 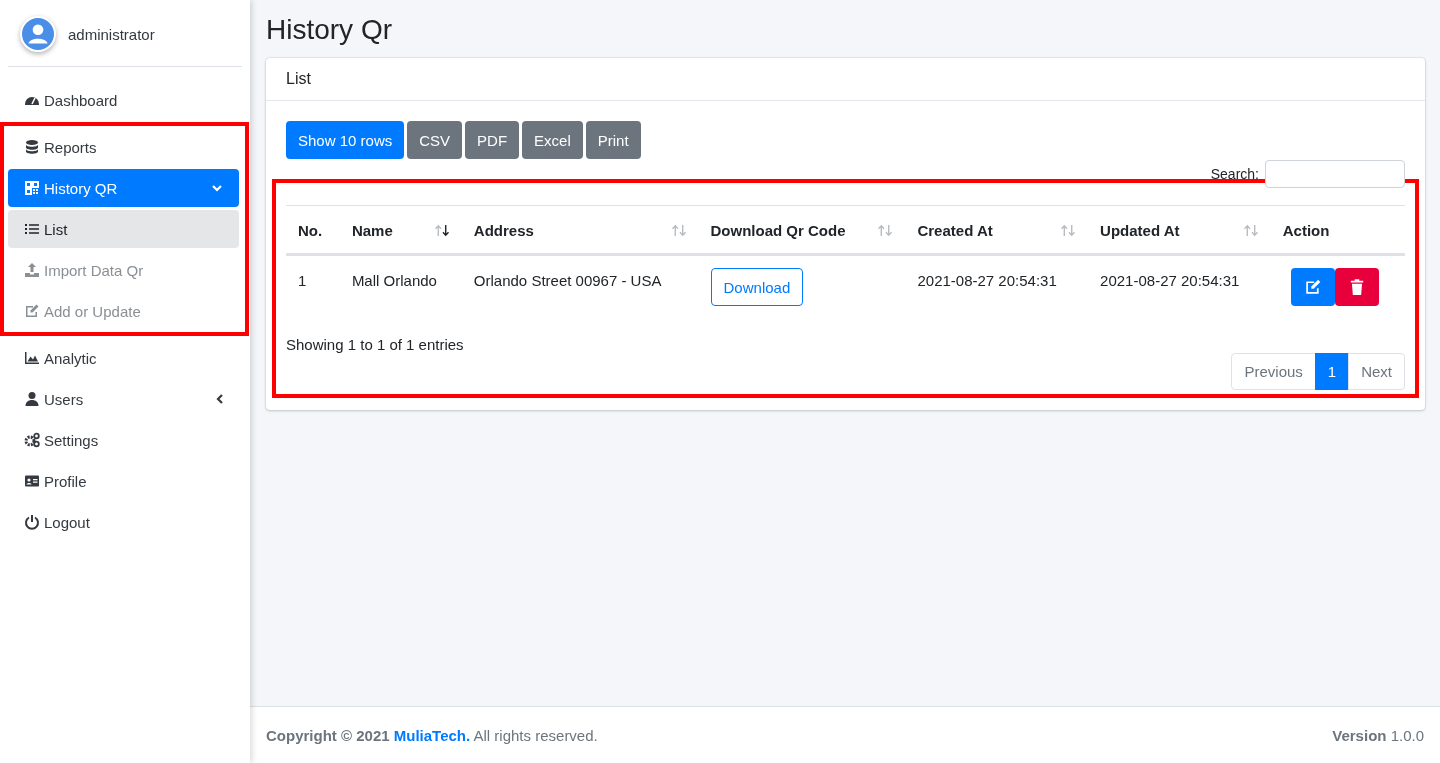 I want to click on column-header: Name, so click(x=372, y=230).